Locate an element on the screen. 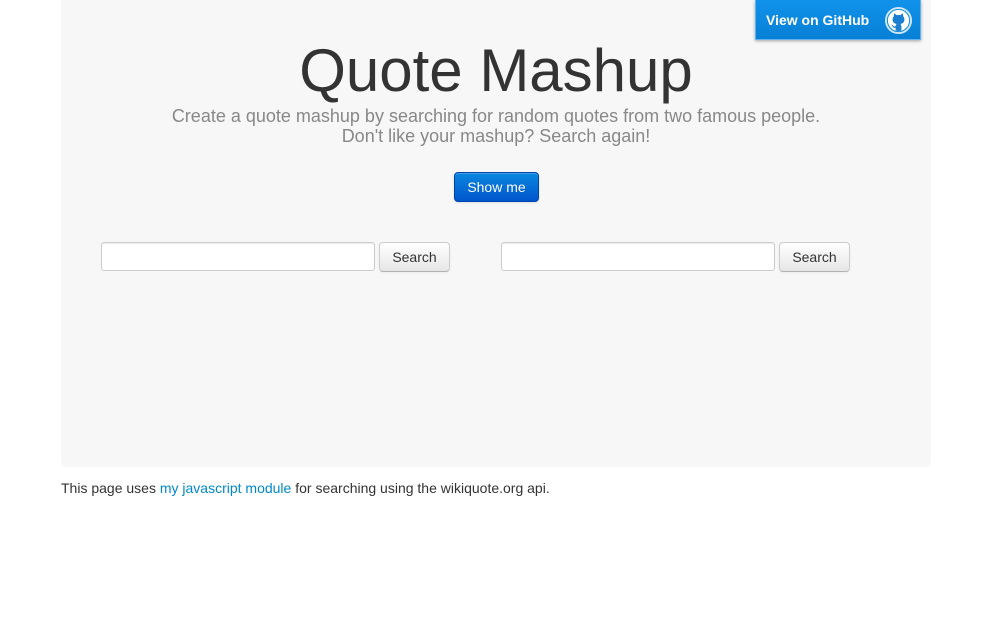 The width and height of the screenshot is (992, 620). view-on-github-ribbon: View on GitHub is located at coordinates (838, 20).